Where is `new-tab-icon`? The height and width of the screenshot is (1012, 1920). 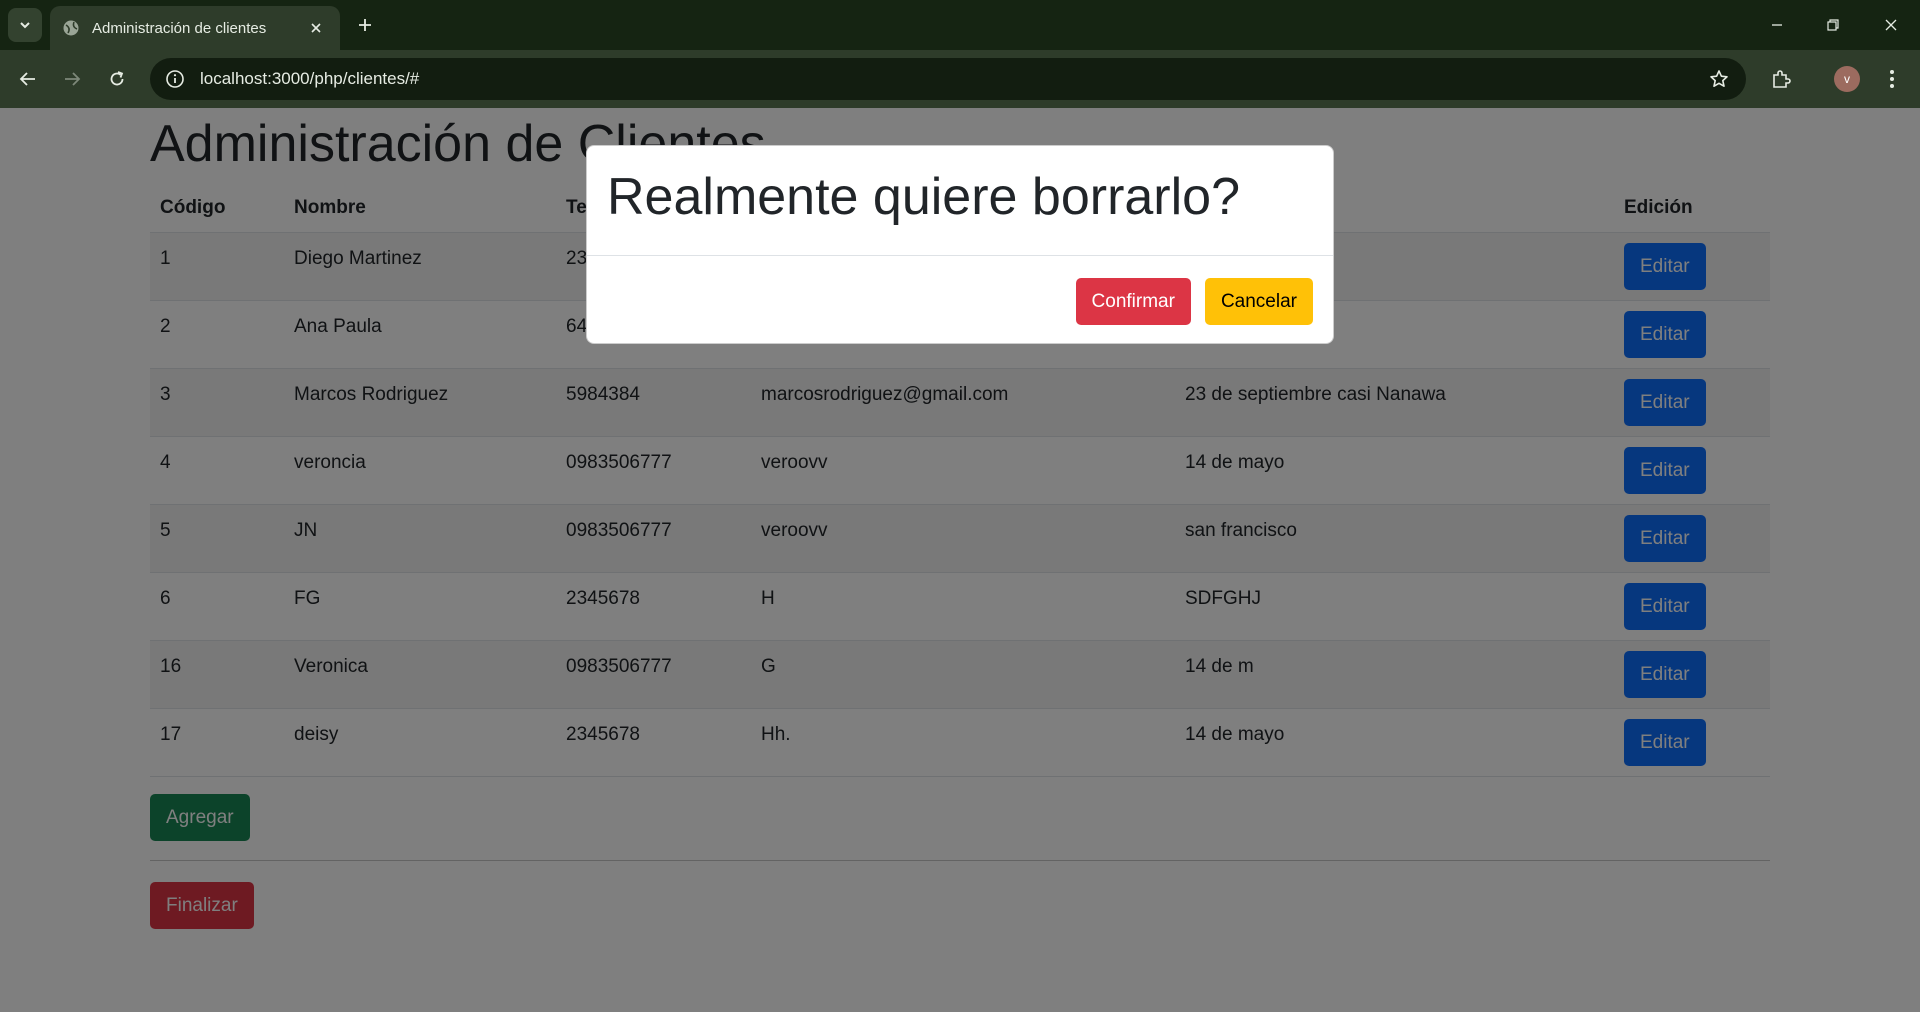 new-tab-icon is located at coordinates (365, 25).